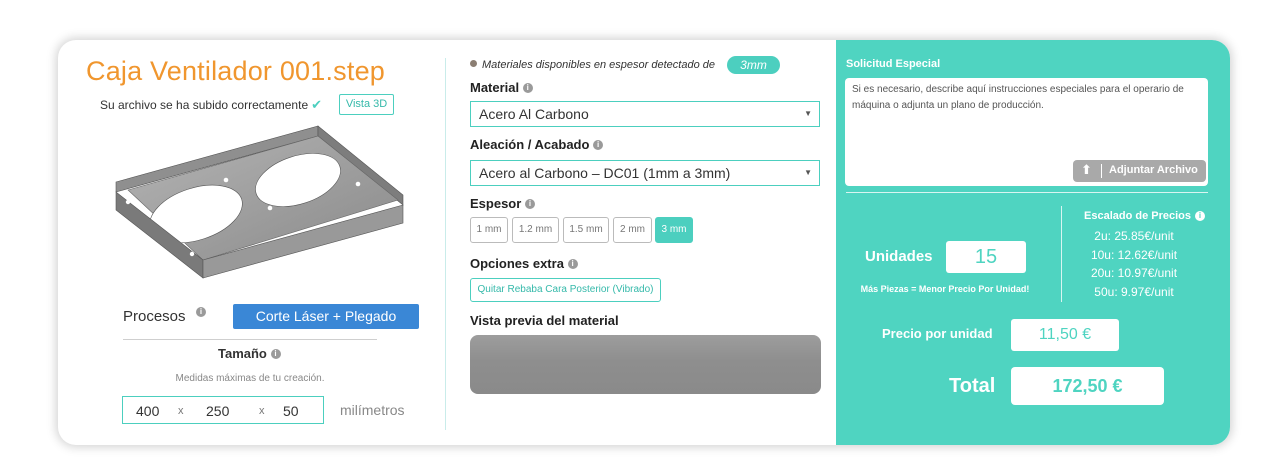  Describe the element at coordinates (605, 173) in the screenshot. I see `alloy-value: Acero al Carbono – DC01 (1mm a 3mm)` at that location.